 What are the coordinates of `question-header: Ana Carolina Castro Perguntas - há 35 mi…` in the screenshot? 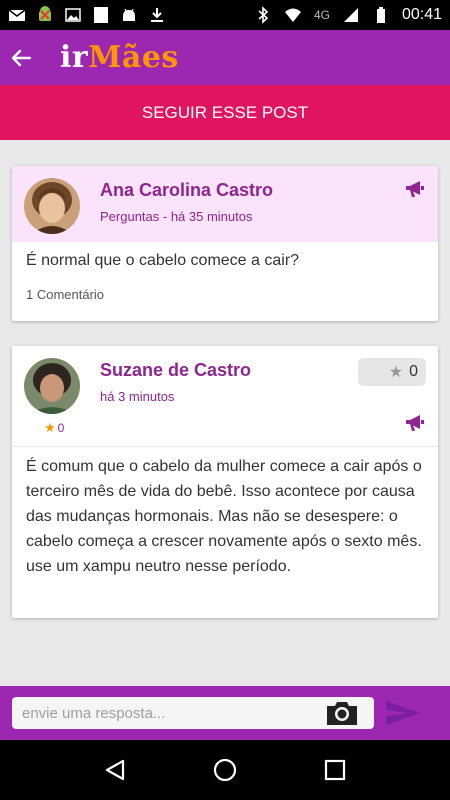 It's located at (225, 204).